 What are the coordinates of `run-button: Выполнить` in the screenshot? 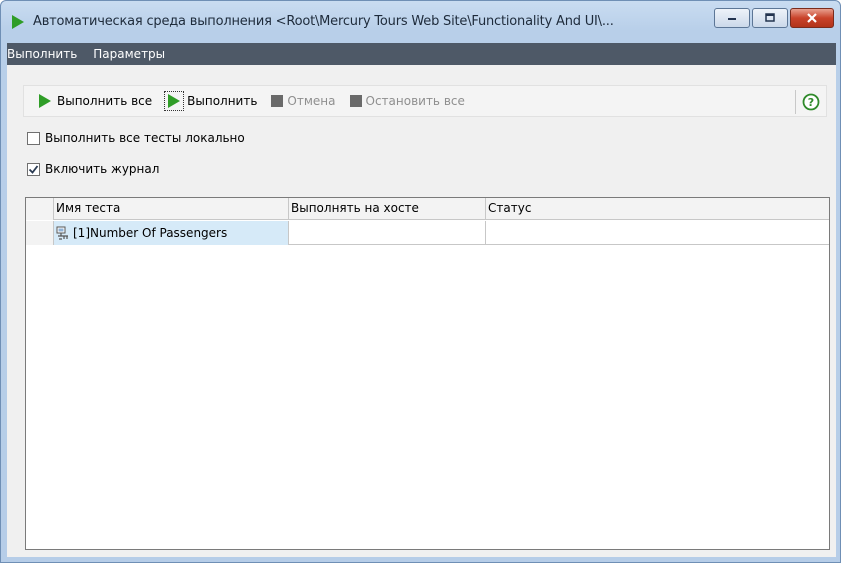 It's located at (210, 101).